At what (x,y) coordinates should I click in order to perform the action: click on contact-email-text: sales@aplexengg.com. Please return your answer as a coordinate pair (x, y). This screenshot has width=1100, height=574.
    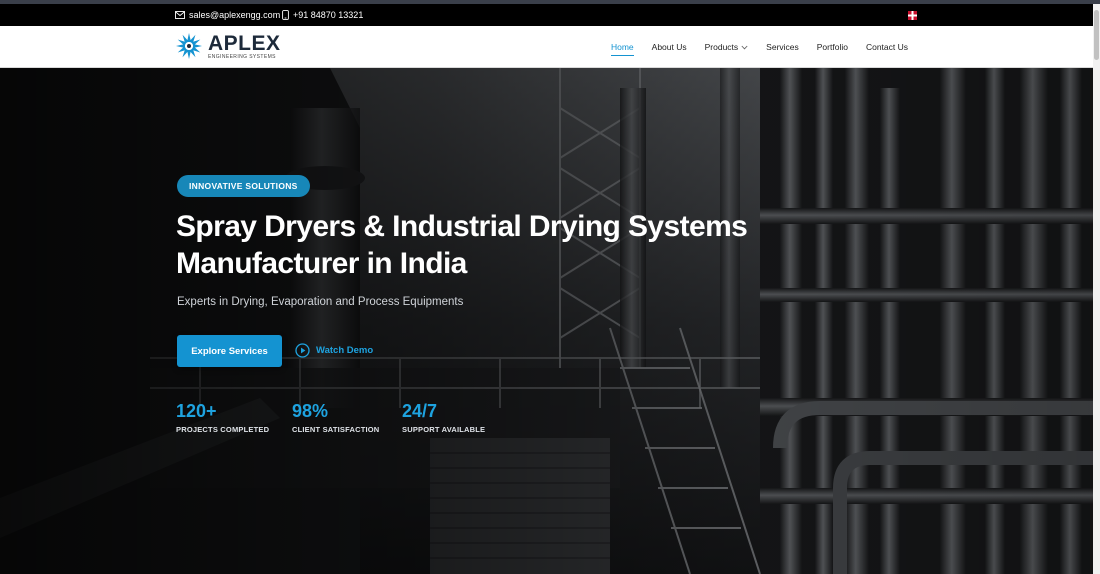
    Looking at the image, I should click on (235, 15).